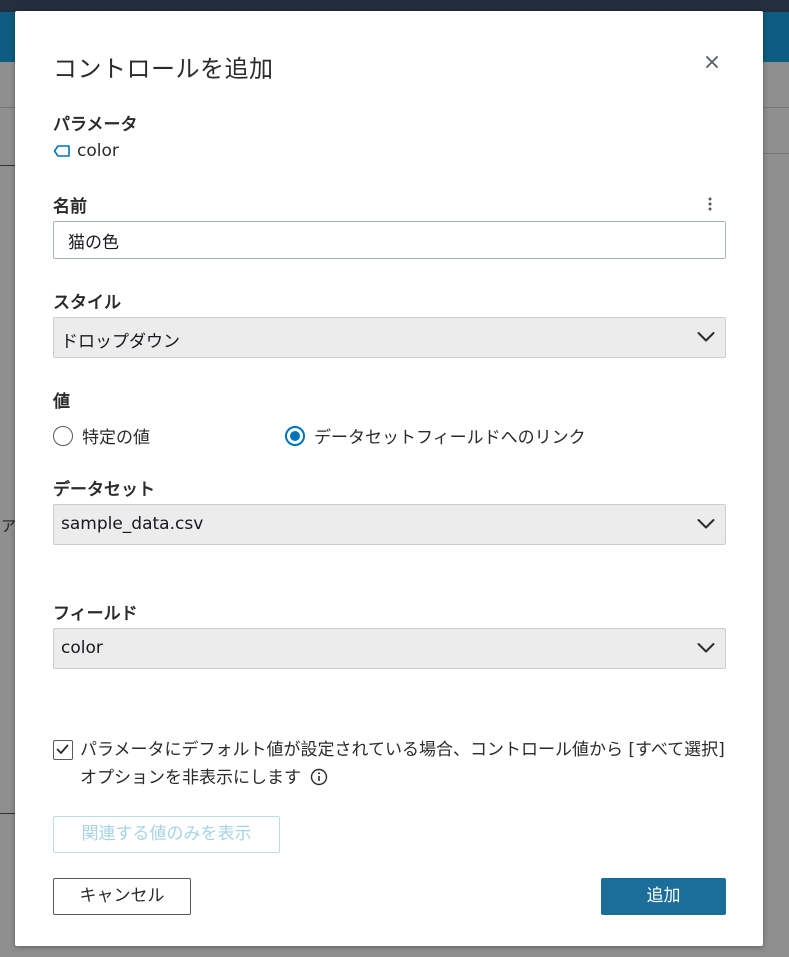 The image size is (789, 957). What do you see at coordinates (116, 438) in the screenshot?
I see `radio-label: 特定の値` at bounding box center [116, 438].